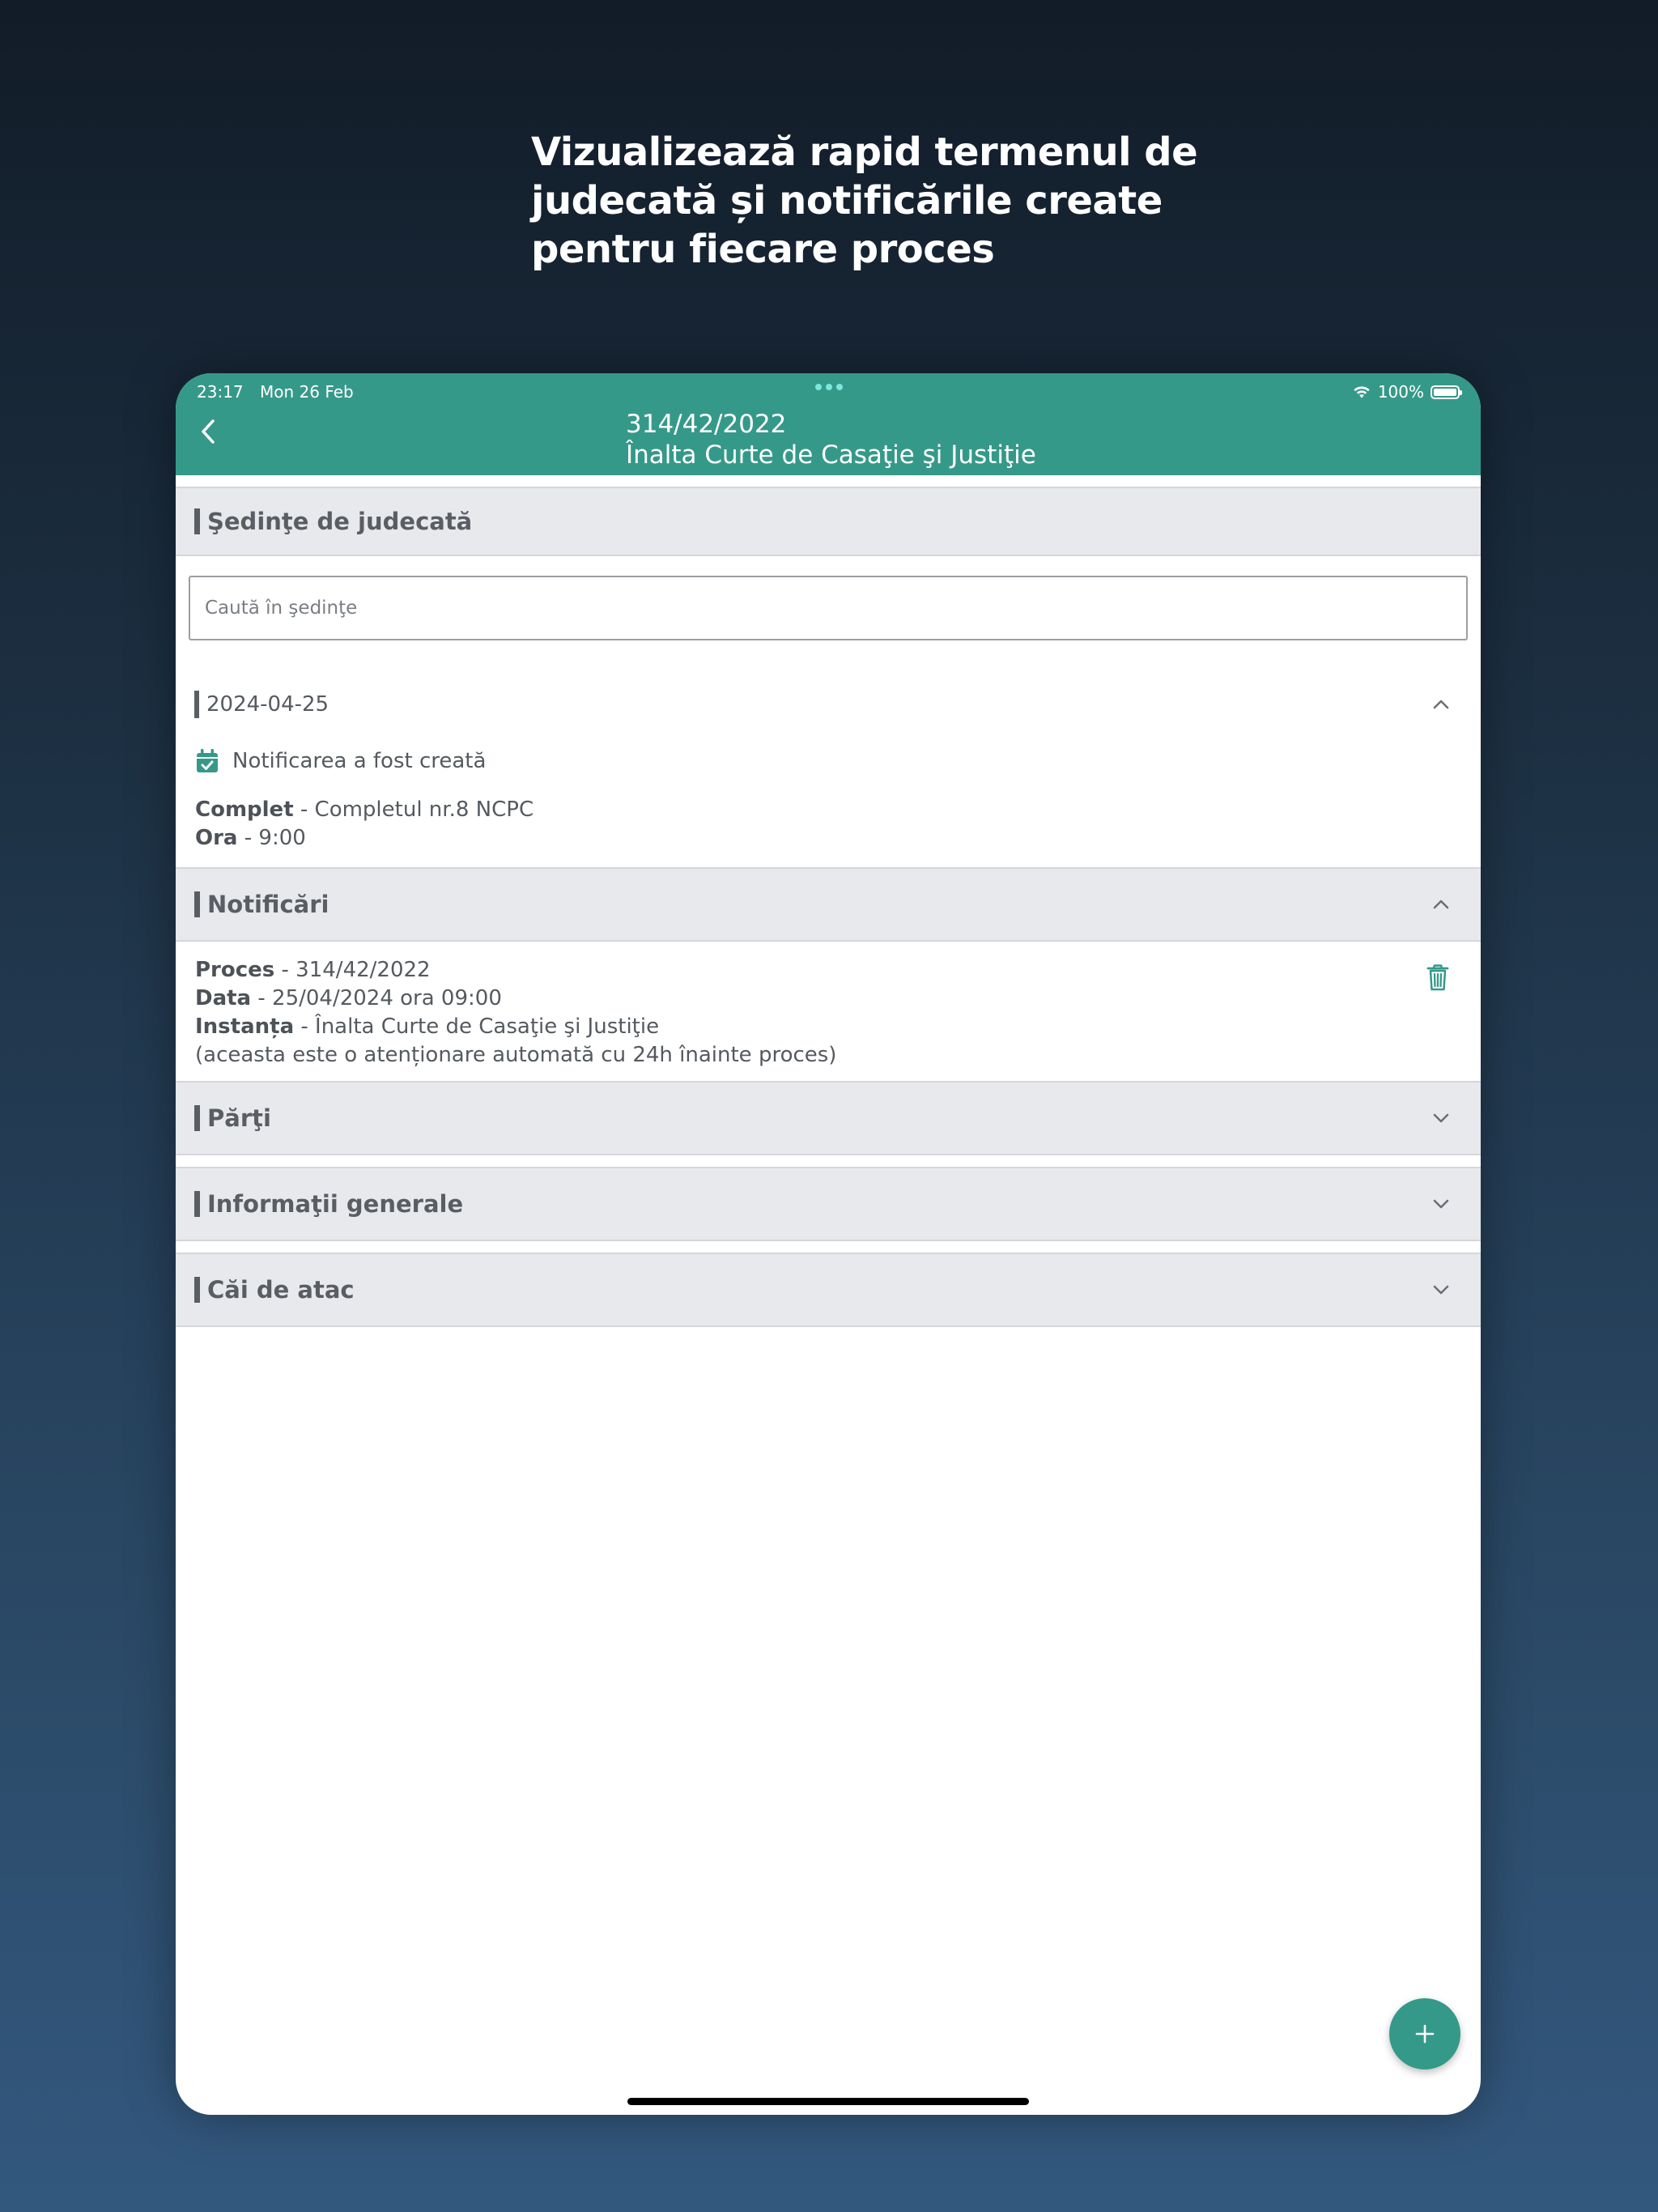 This screenshot has height=2212, width=1658. I want to click on section-title: Părţi, so click(239, 1118).